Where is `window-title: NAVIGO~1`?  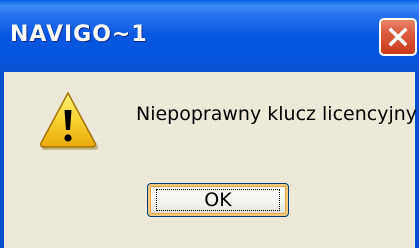 window-title: NAVIGO~1 is located at coordinates (79, 34).